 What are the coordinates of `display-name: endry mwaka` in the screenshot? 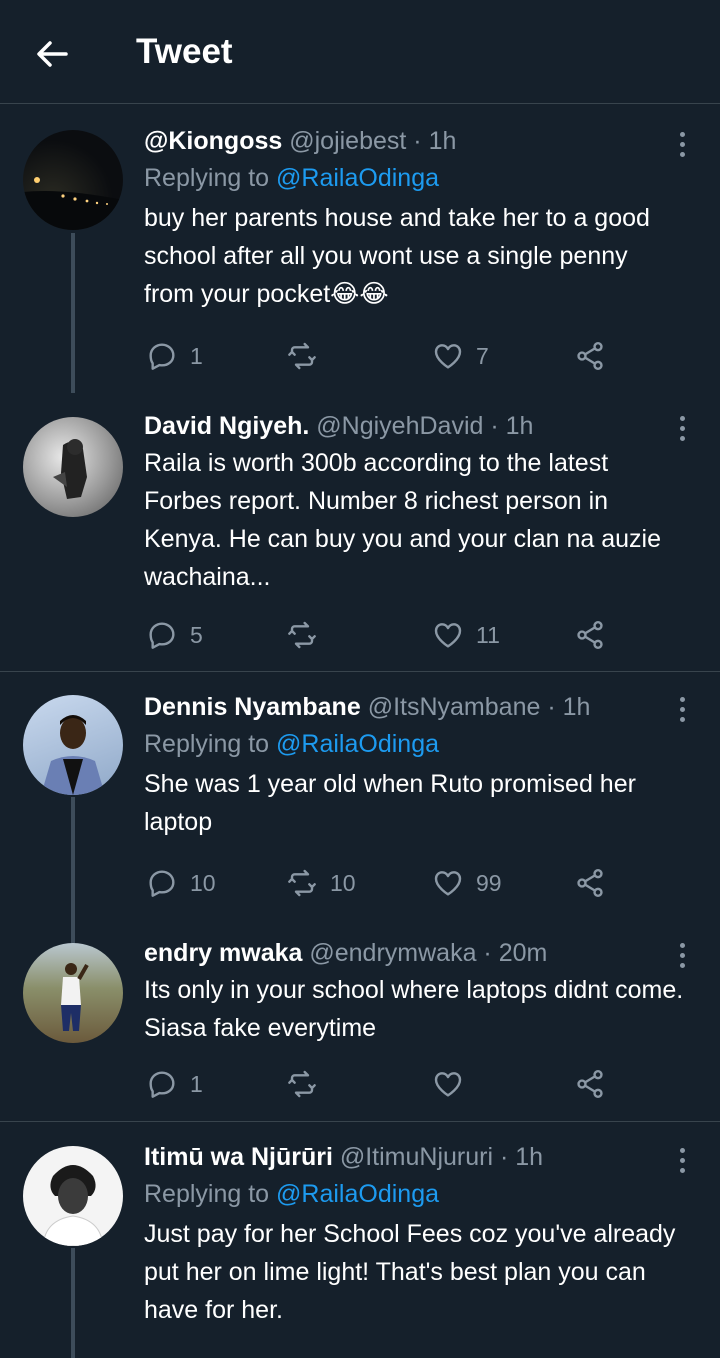 It's located at (223, 953).